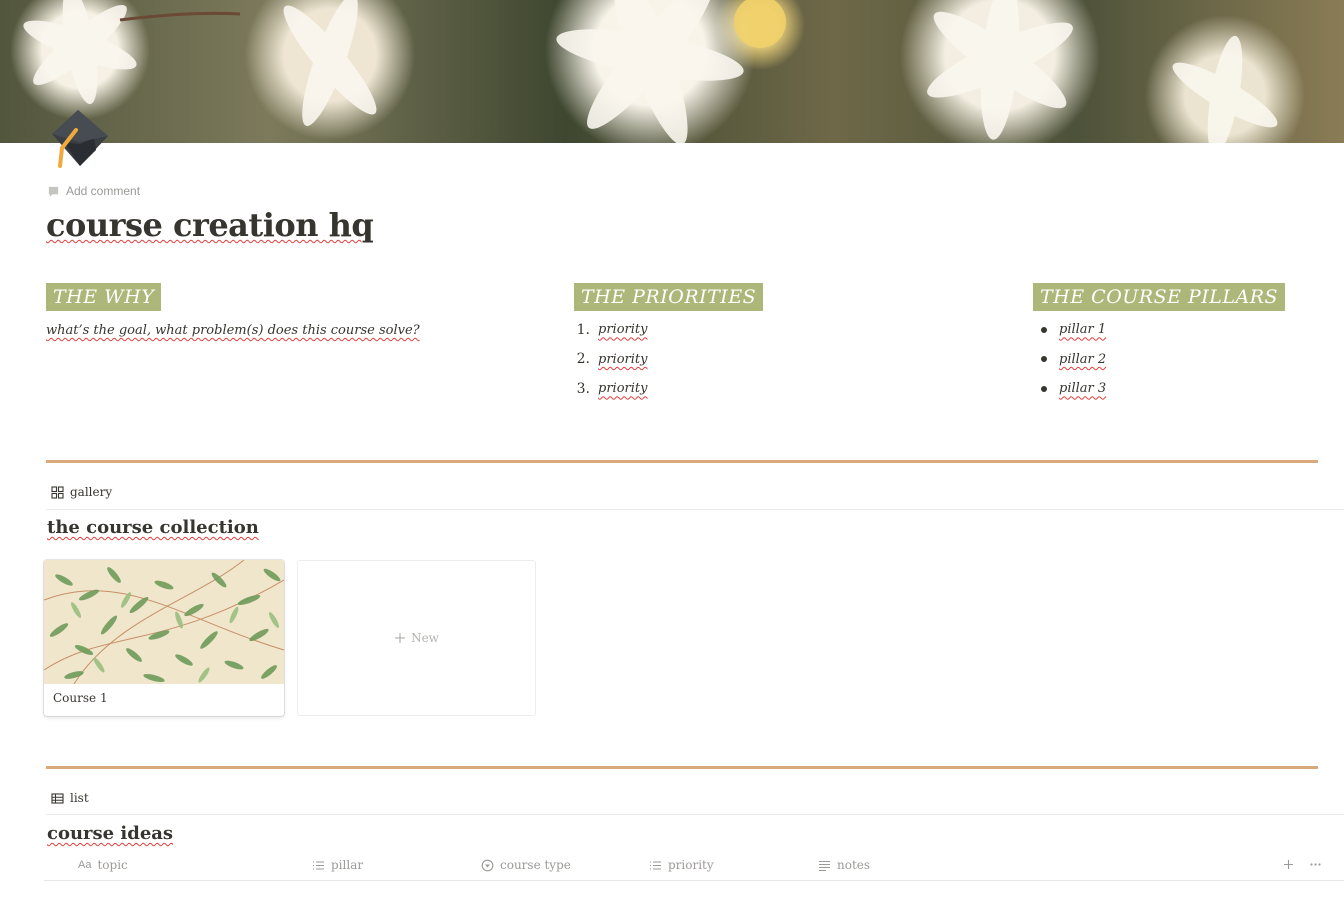  Describe the element at coordinates (103, 865) in the screenshot. I see `column-header-topic: Aa topic` at that location.